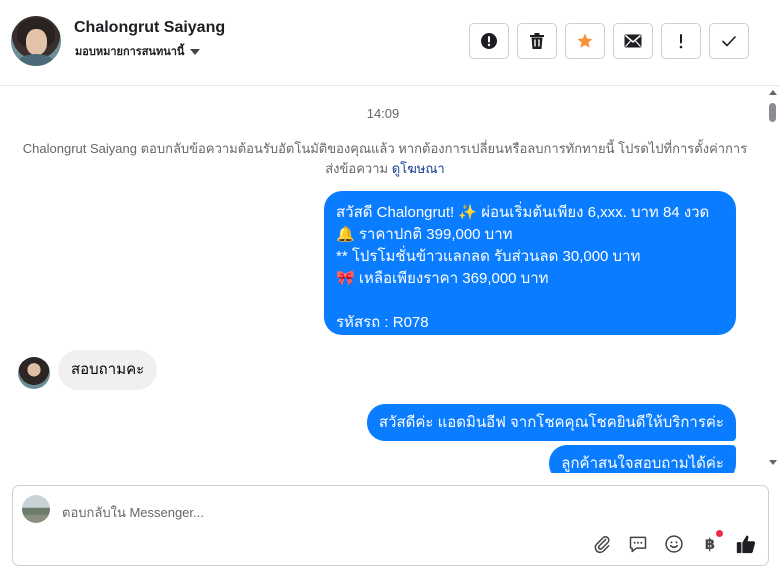  I want to click on sender-avatar, so click(34, 373).